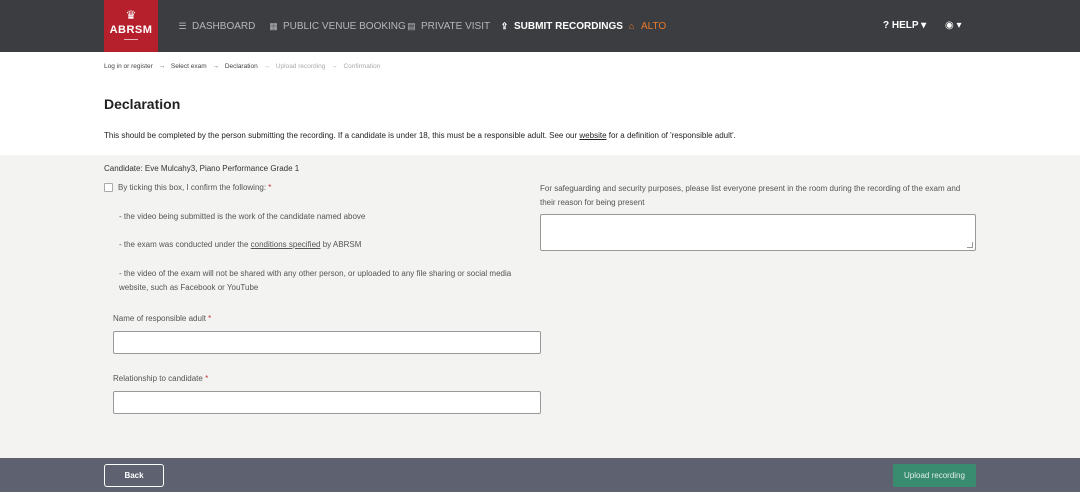 Image resolution: width=1080 pixels, height=492 pixels. I want to click on list-icon: ☰, so click(182, 26).